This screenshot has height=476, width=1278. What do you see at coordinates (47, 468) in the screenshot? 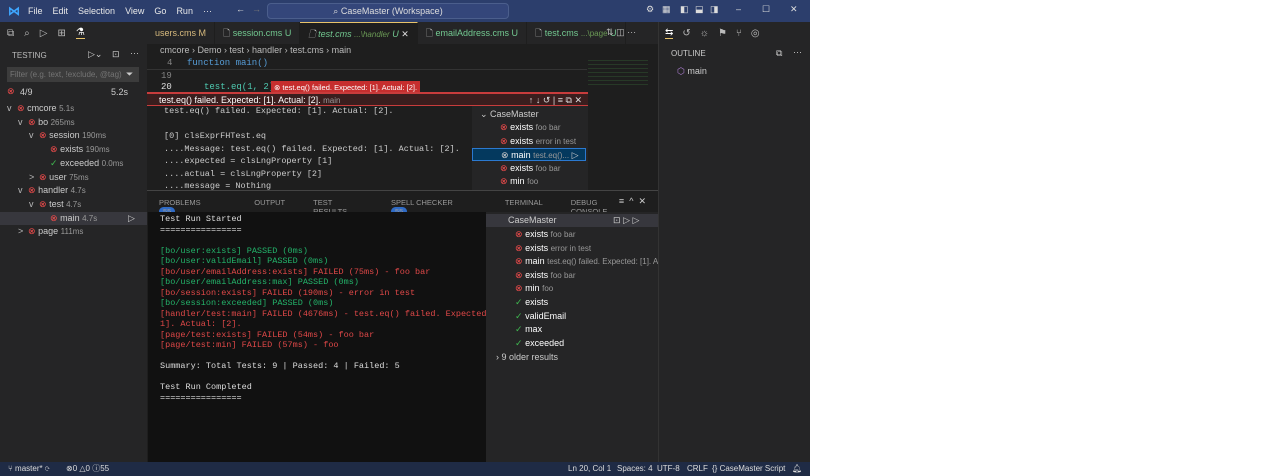
I see `sync-icon: ⟳` at bounding box center [47, 468].